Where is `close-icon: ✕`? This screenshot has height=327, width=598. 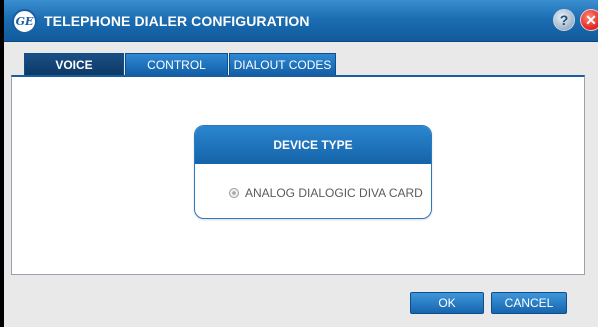
close-icon: ✕ is located at coordinates (589, 20).